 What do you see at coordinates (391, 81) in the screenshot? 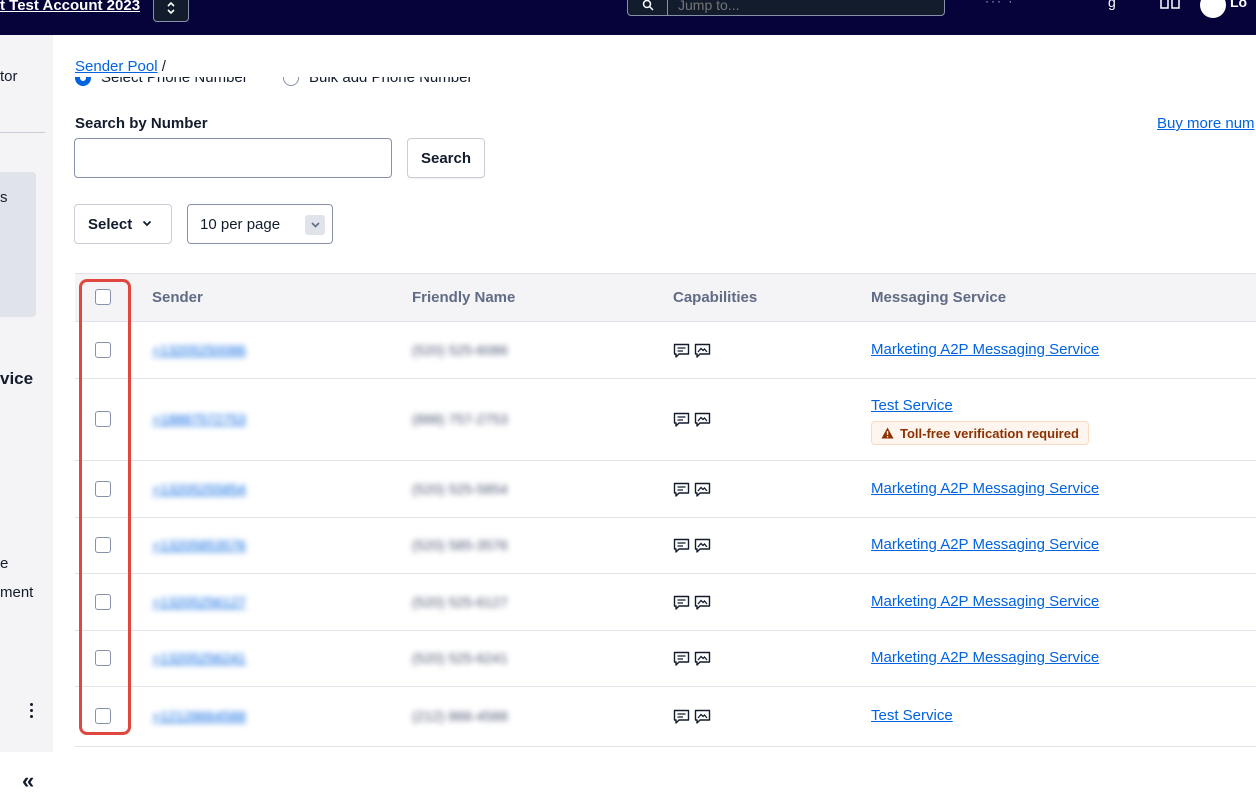
I see `radio-label: Bulk add Phone Number` at bounding box center [391, 81].